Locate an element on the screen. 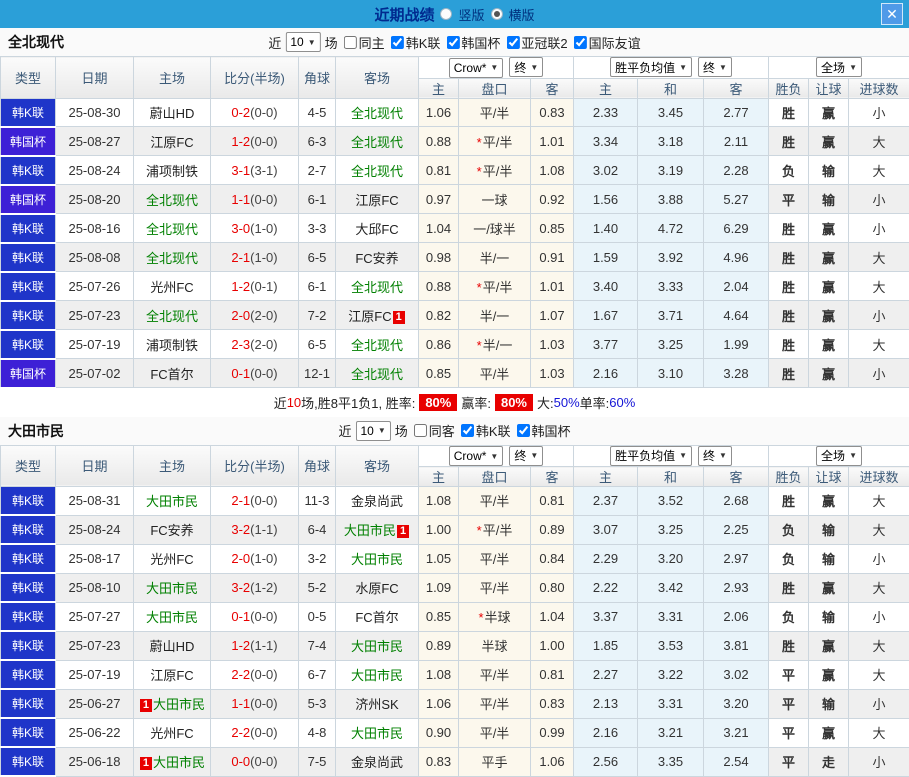 Image resolution: width=909 pixels, height=777 pixels. cell-avg-away: 6.29 is located at coordinates (736, 228).